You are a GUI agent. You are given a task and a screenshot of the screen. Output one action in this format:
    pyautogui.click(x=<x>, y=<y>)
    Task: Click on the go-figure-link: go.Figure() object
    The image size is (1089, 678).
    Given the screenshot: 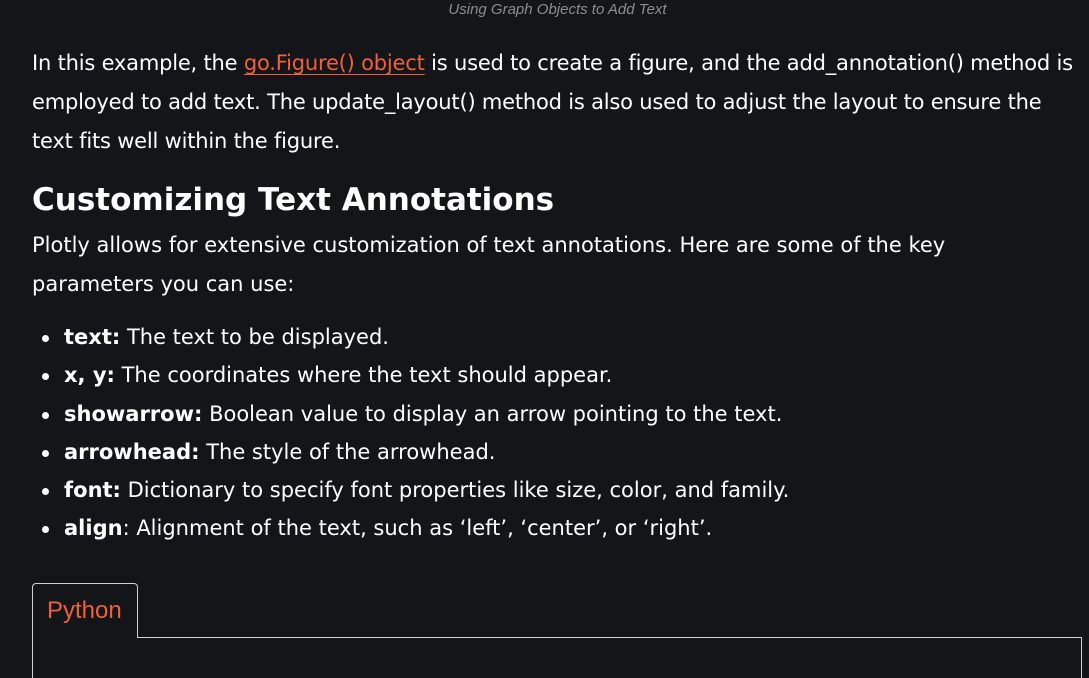 What is the action you would take?
    pyautogui.click(x=334, y=63)
    